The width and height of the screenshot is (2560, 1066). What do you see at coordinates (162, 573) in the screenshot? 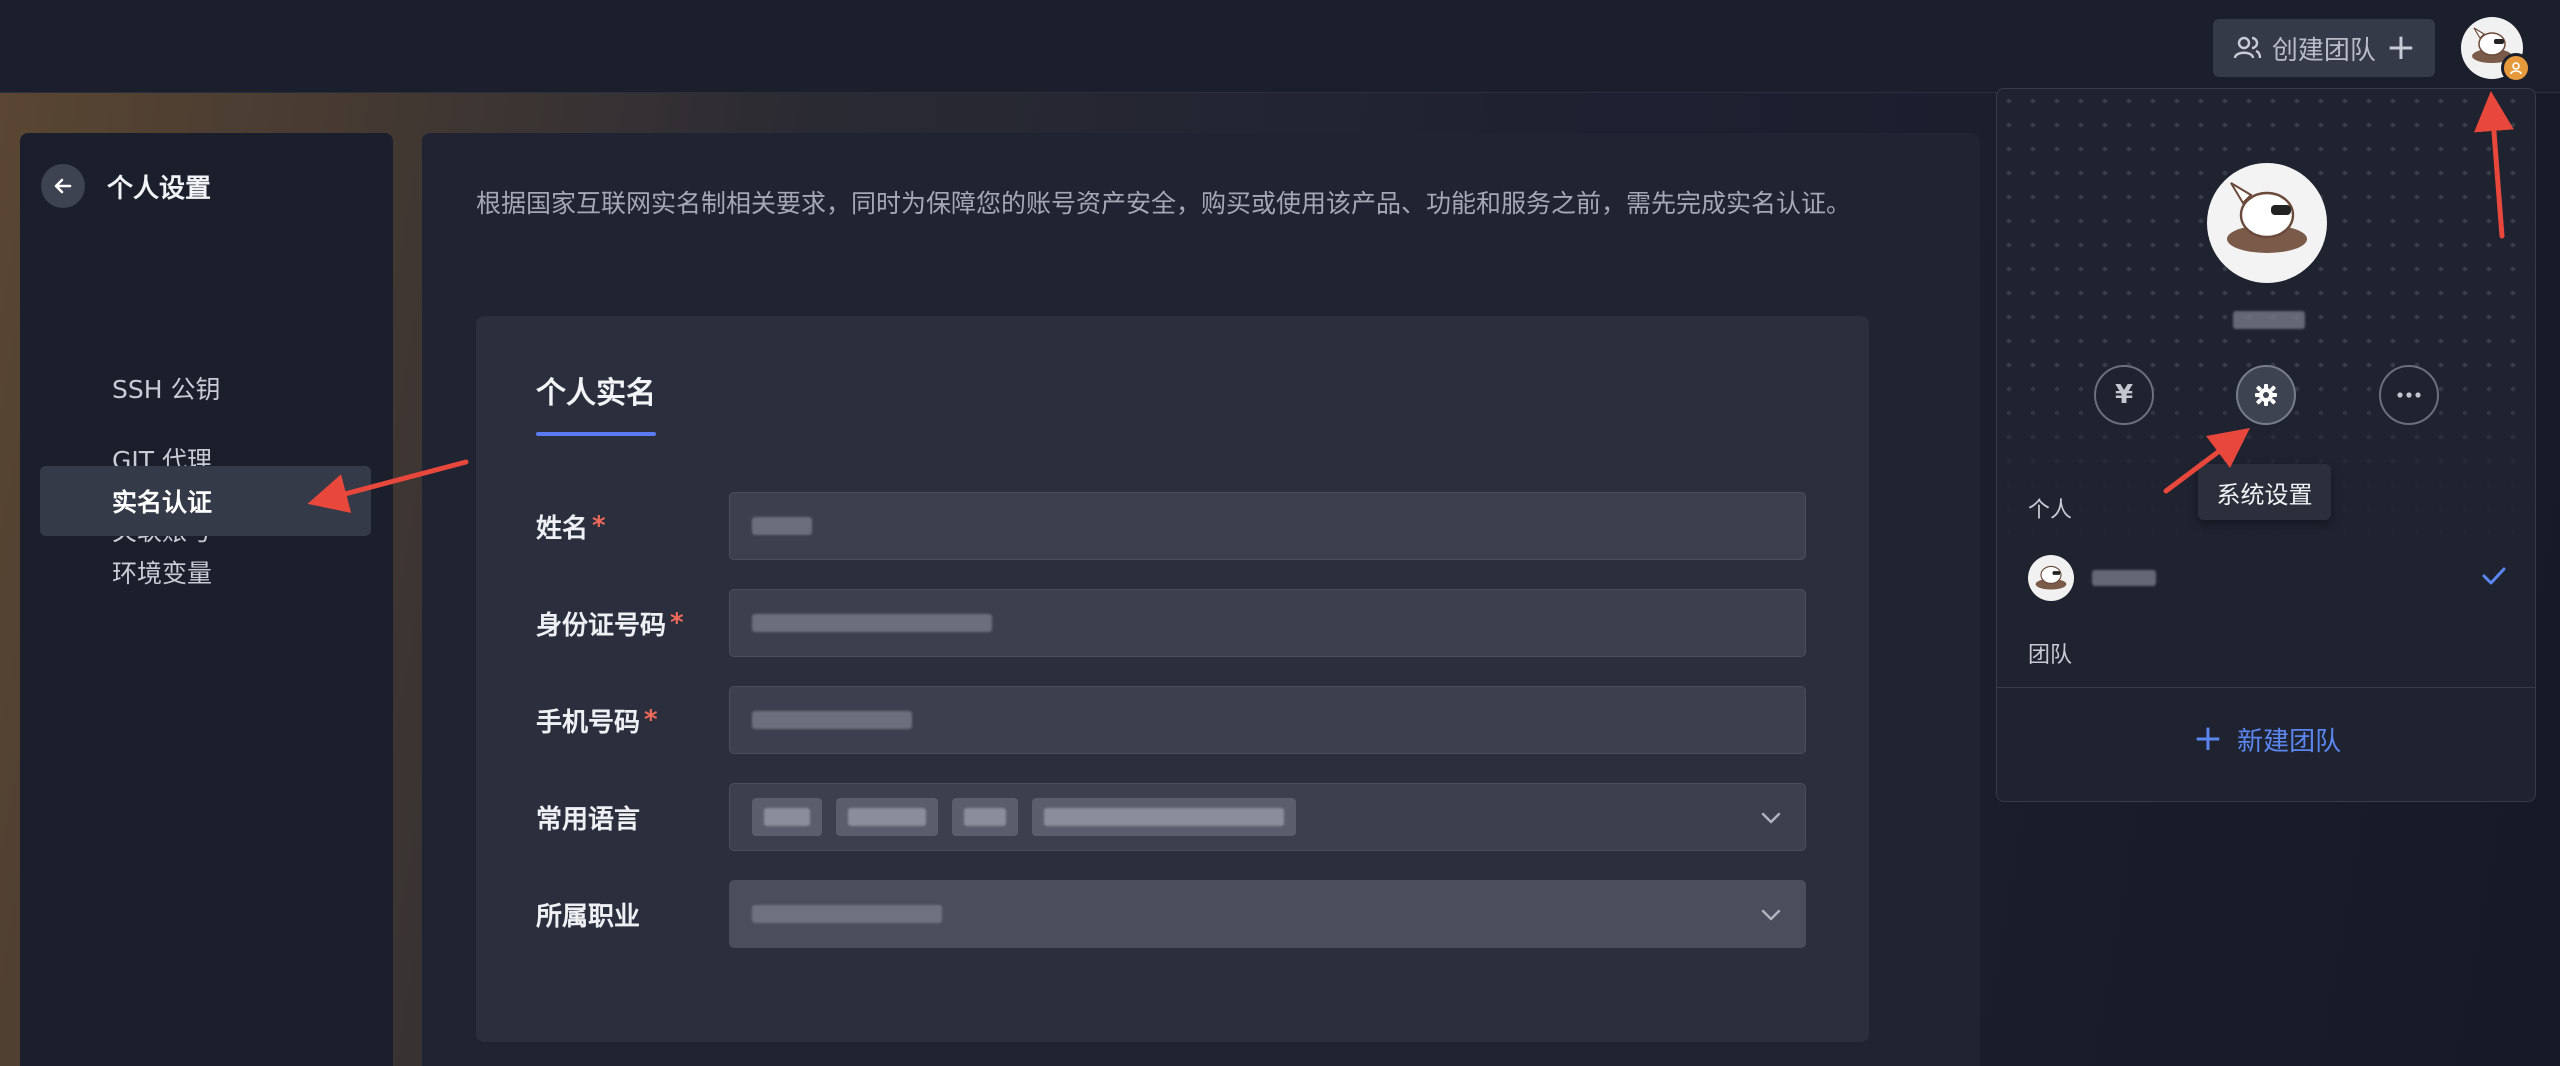
I see `sidebar-item-label: 环境变量` at bounding box center [162, 573].